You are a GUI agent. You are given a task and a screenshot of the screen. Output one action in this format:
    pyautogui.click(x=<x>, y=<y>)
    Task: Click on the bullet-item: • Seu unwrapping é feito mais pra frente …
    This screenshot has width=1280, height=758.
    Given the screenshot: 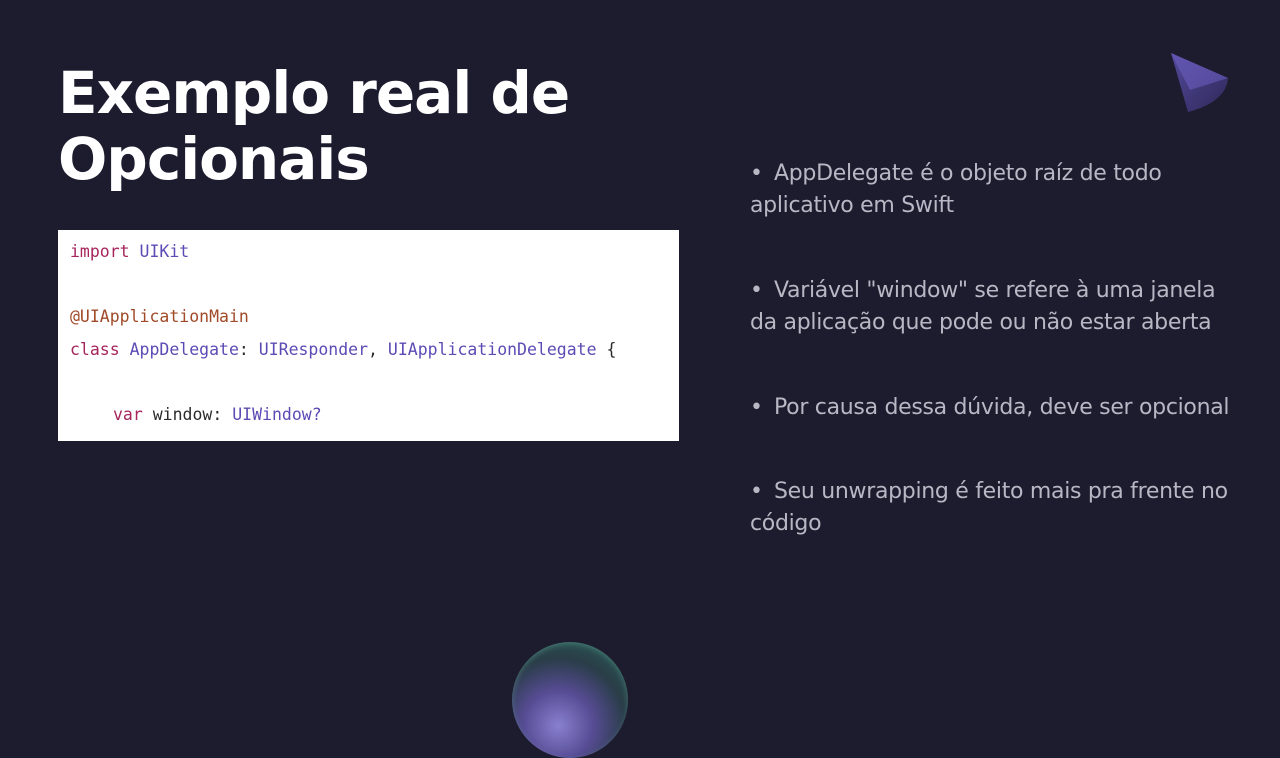 What is the action you would take?
    pyautogui.click(x=990, y=508)
    